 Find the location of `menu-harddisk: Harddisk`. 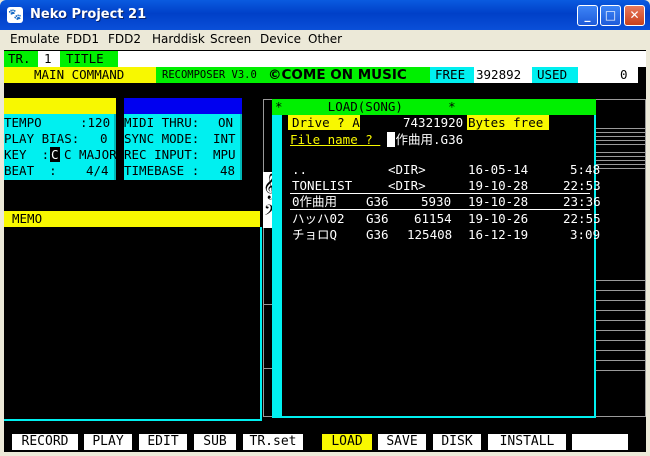

menu-harddisk: Harddisk is located at coordinates (178, 39).